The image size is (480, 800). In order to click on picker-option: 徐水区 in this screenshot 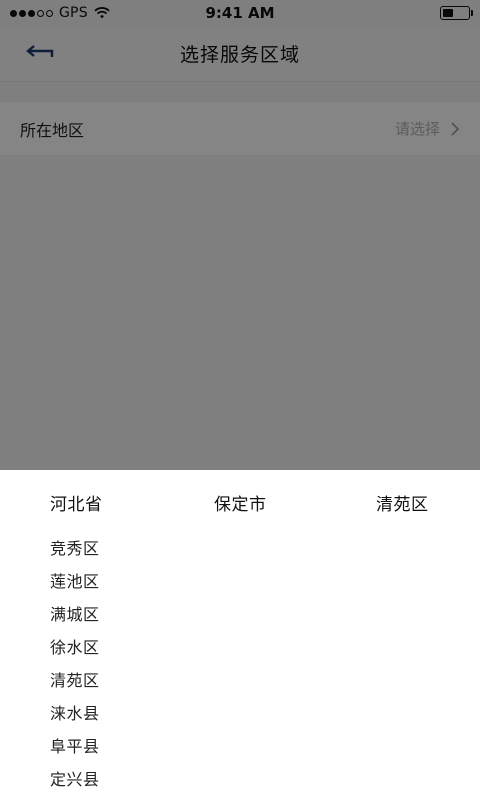, I will do `click(75, 647)`.